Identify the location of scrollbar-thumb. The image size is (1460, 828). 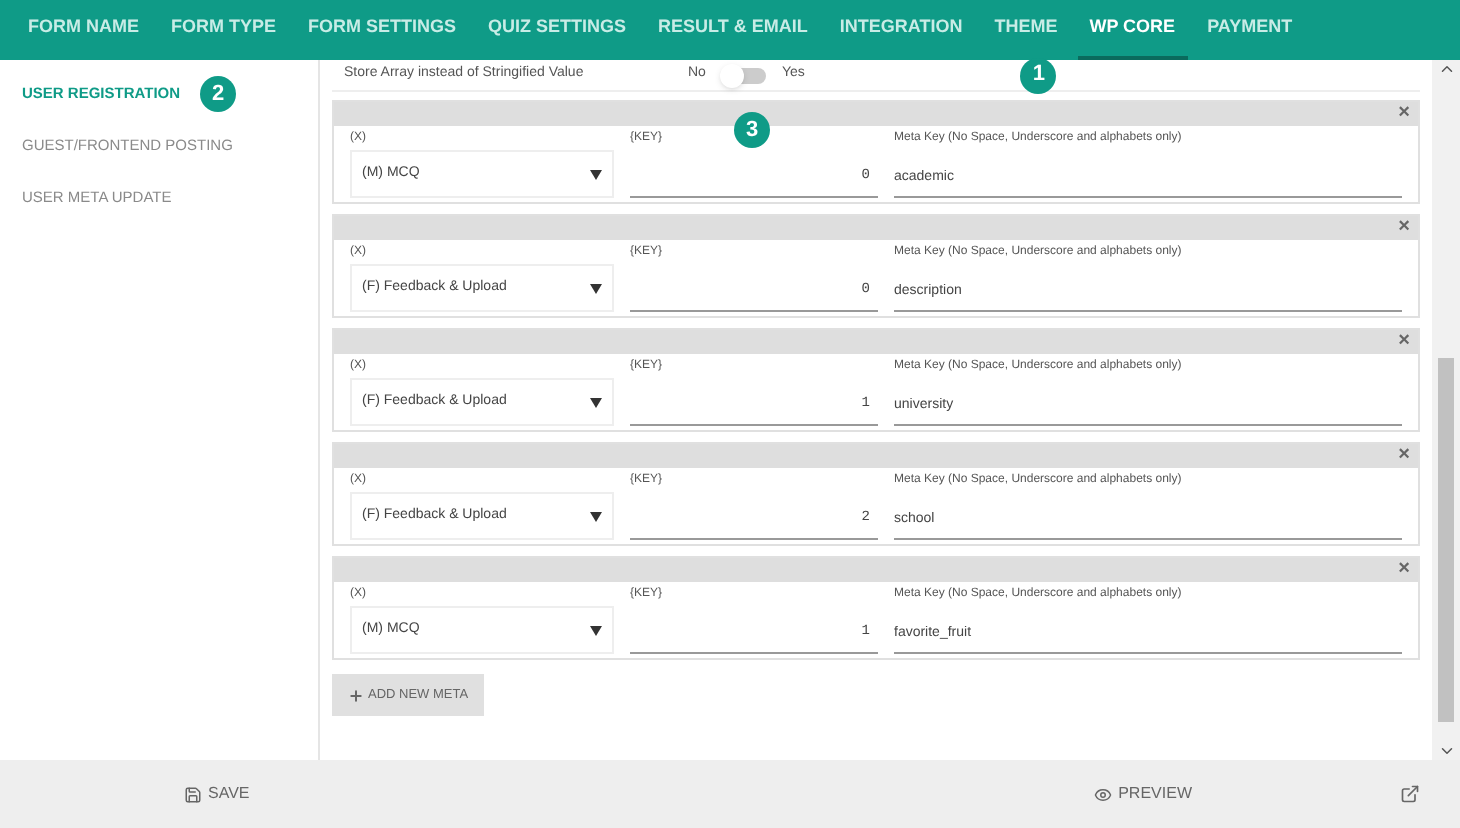
(1446, 540).